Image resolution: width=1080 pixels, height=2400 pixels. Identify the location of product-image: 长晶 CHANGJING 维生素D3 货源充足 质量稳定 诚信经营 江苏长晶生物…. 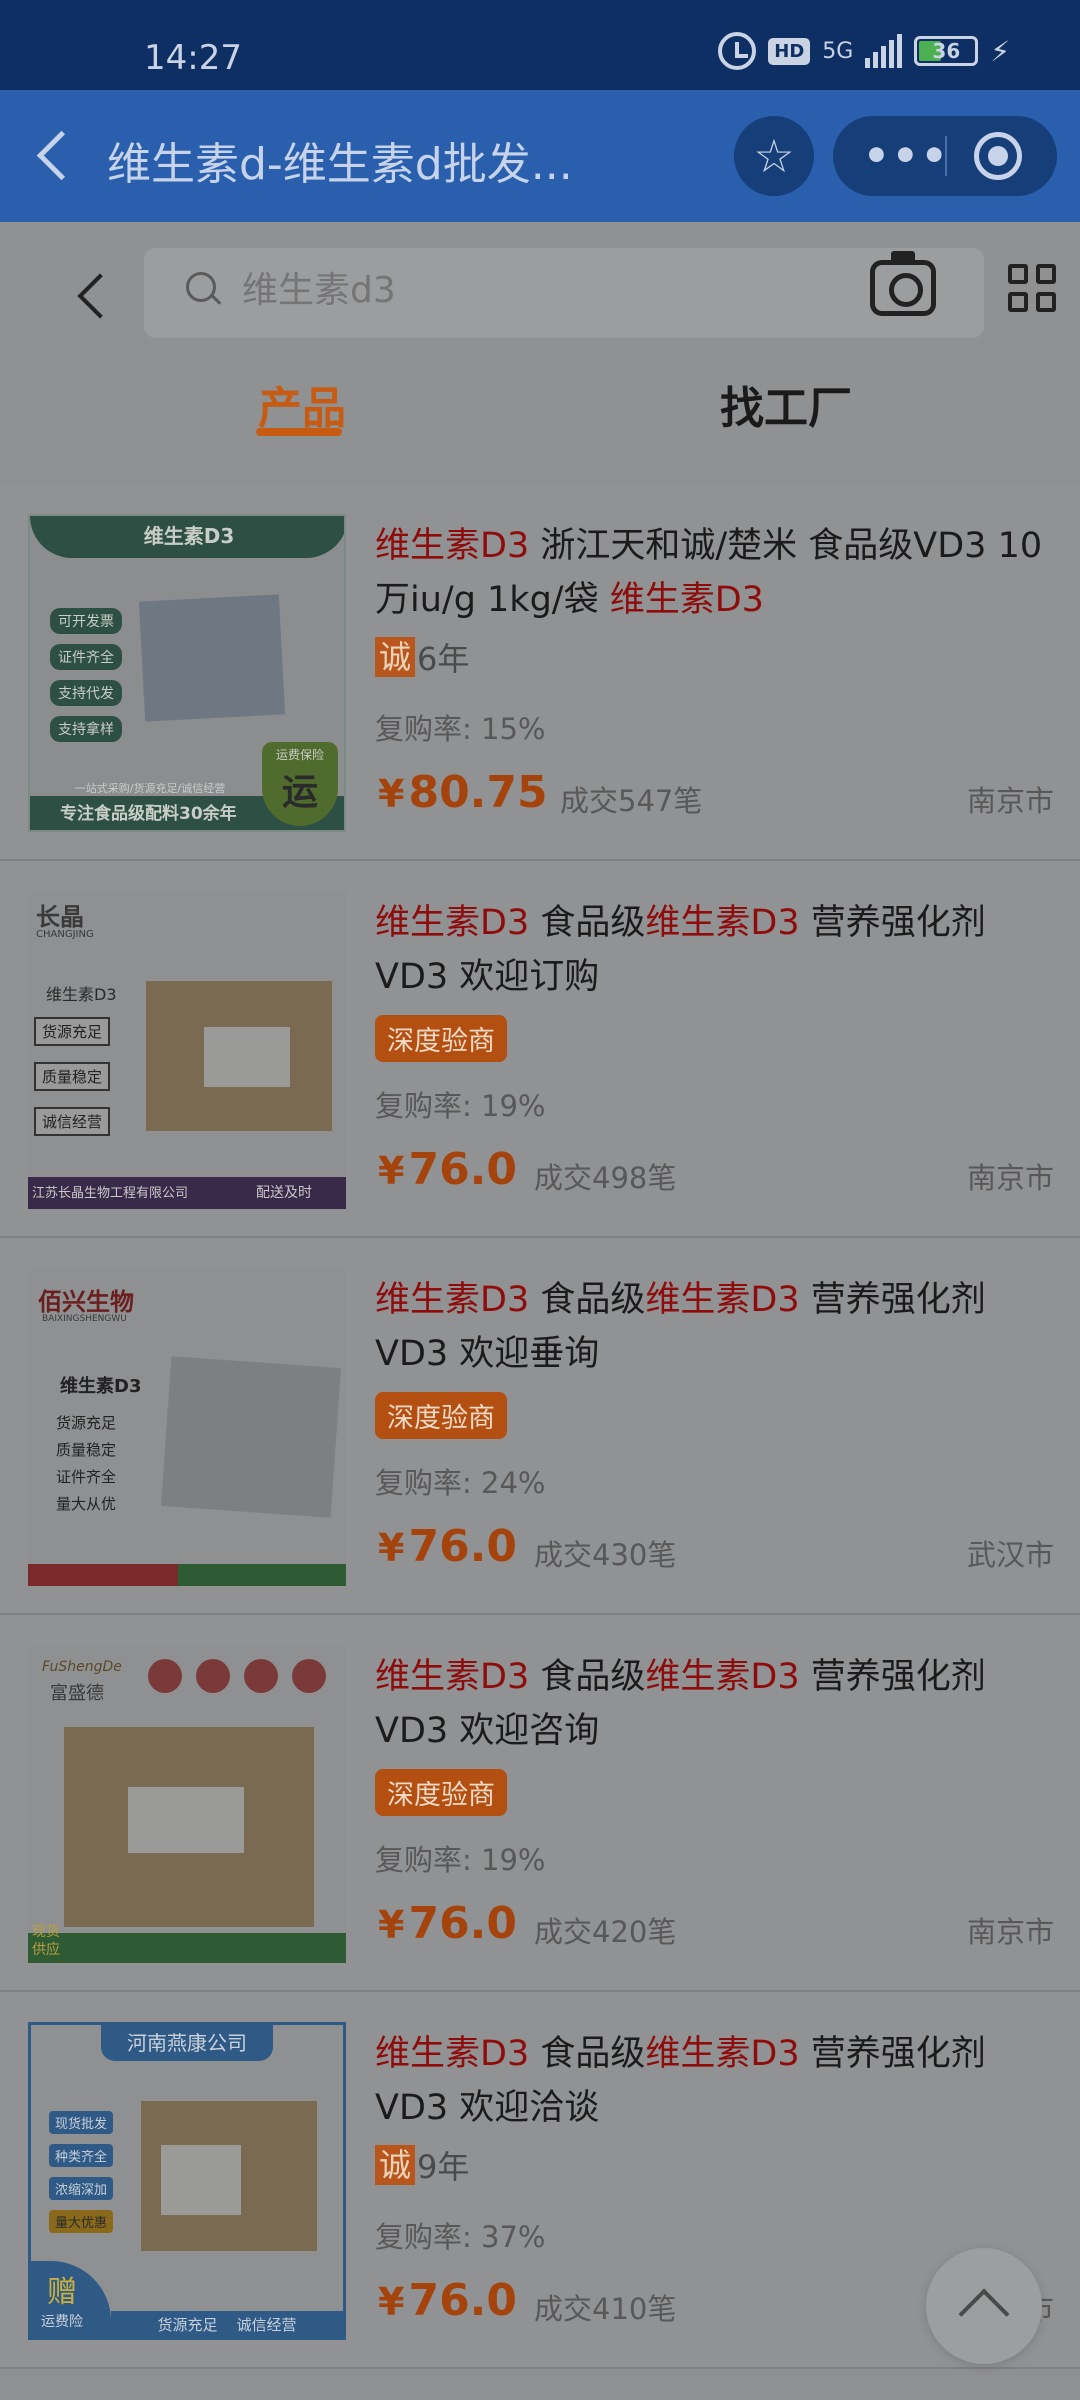
(187, 1050).